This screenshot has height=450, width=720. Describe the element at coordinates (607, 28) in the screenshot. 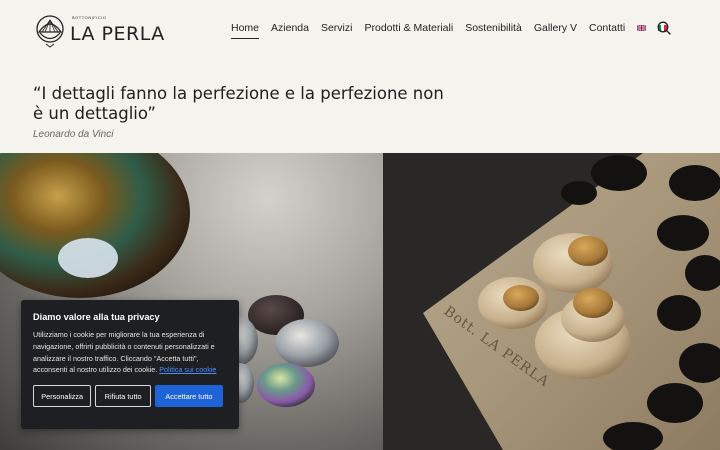

I see `nav-contatti: Contatti` at that location.